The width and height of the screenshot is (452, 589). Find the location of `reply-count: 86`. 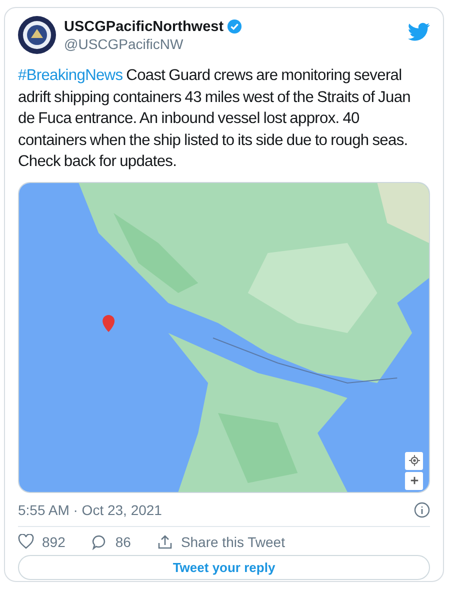

reply-count: 86 is located at coordinates (123, 542).